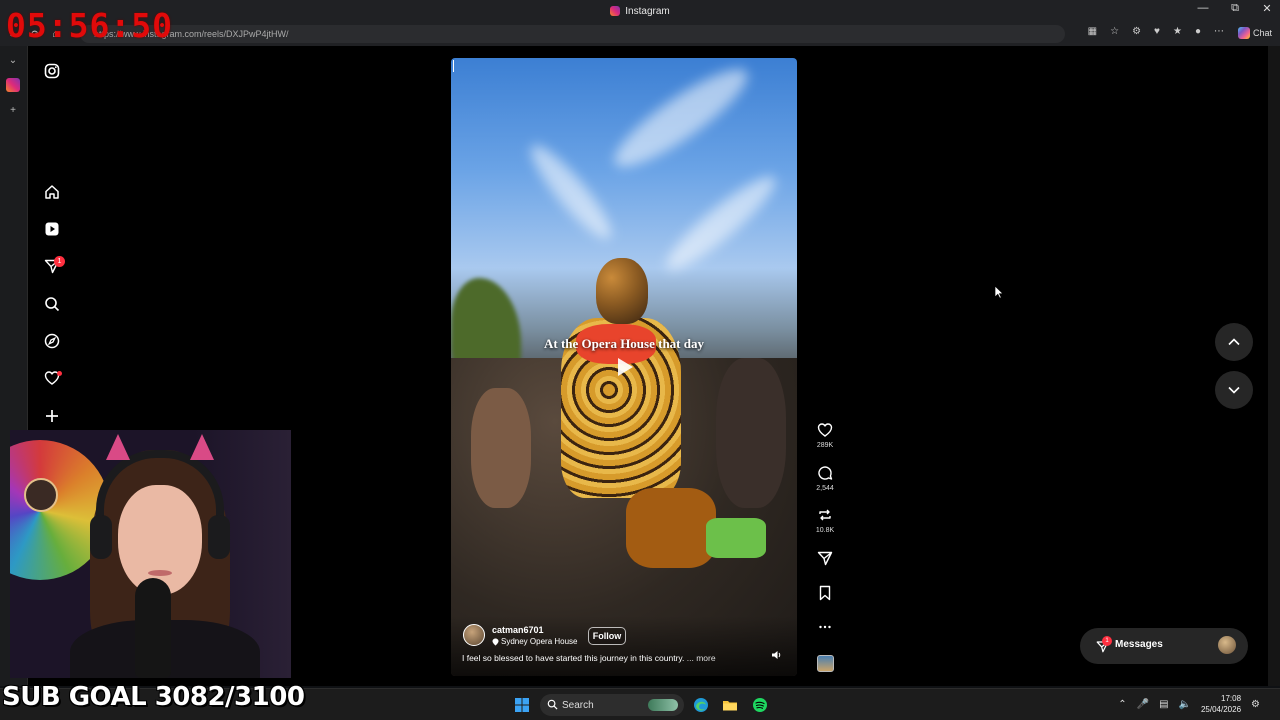 Image resolution: width=1280 pixels, height=720 pixels. What do you see at coordinates (825, 473) in the screenshot?
I see `comment-icon` at bounding box center [825, 473].